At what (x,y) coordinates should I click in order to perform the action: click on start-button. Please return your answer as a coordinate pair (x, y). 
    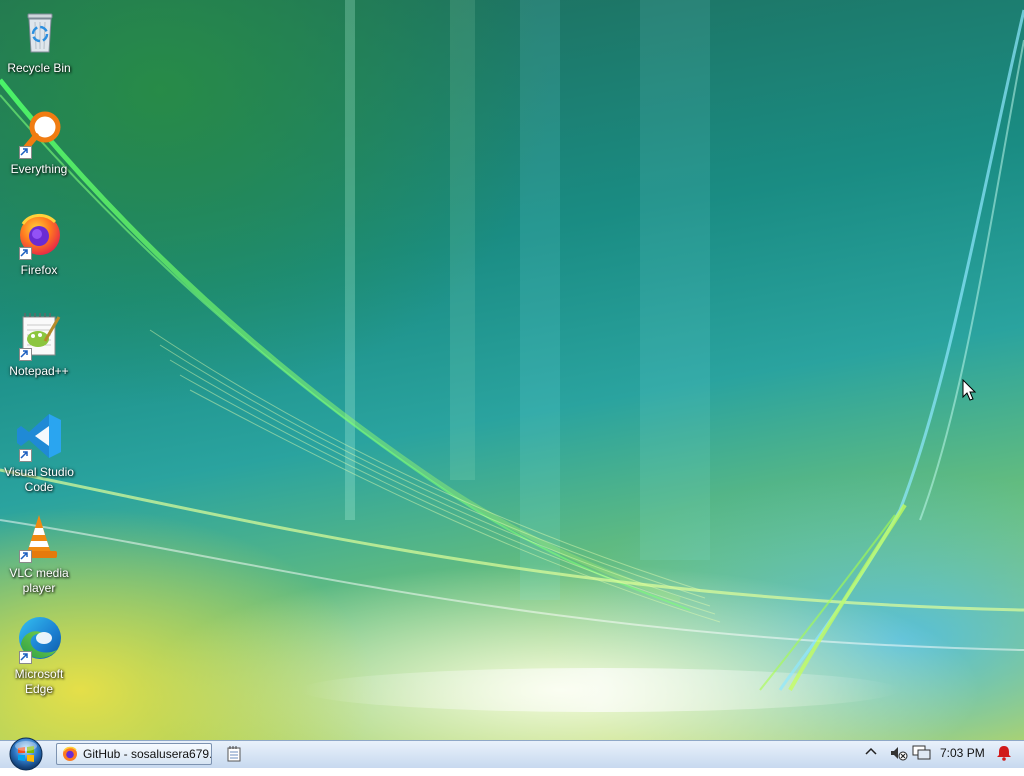
    Looking at the image, I should click on (26, 754).